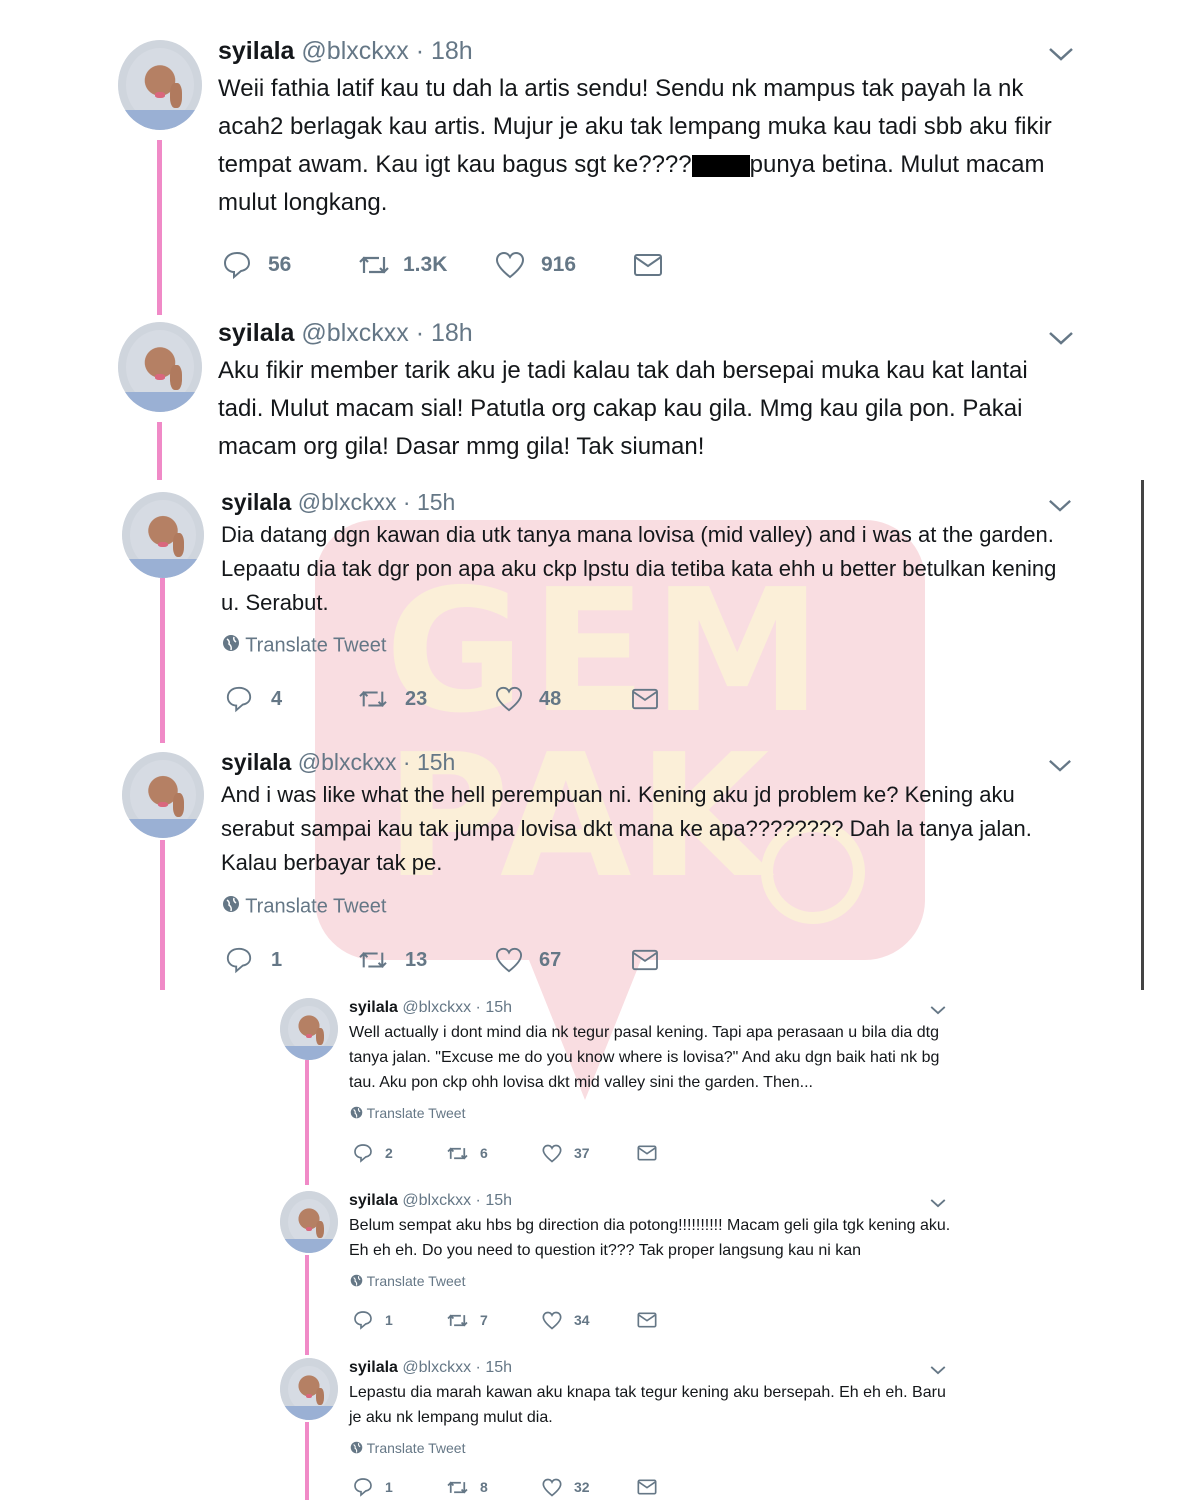  Describe the element at coordinates (289, 265) in the screenshot. I see `reply-button: 56` at that location.